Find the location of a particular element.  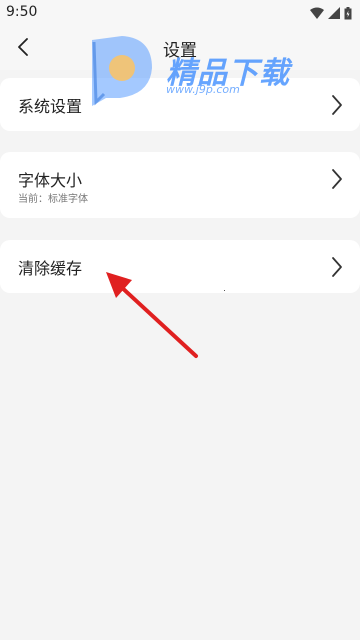

battery-icon is located at coordinates (348, 12).